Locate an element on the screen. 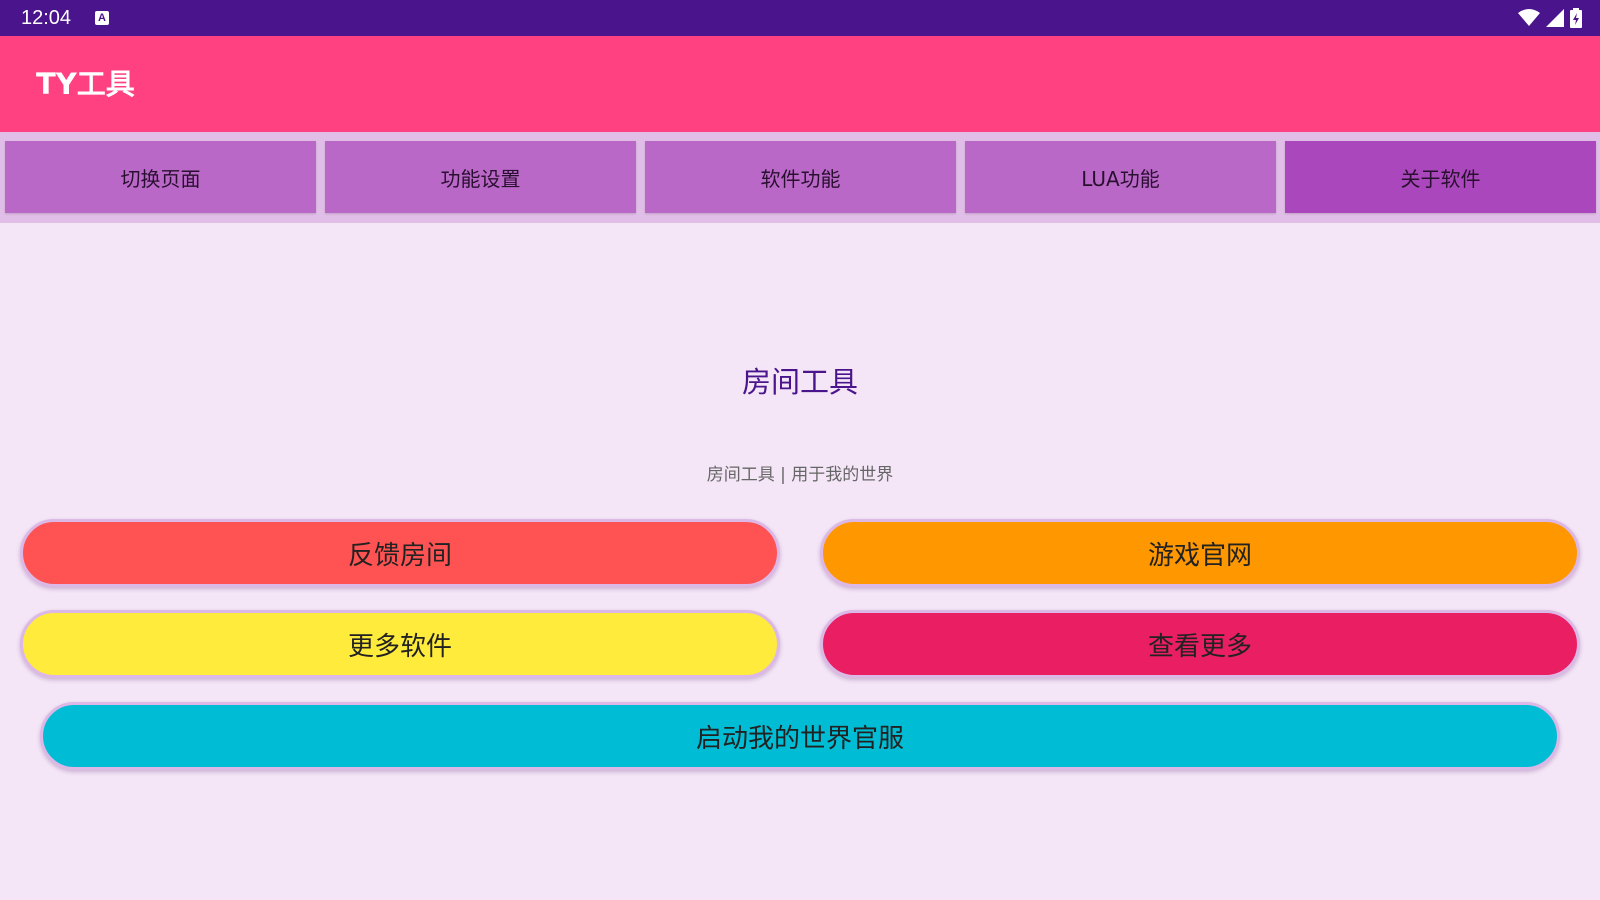 Image resolution: width=1600 pixels, height=900 pixels. tab-about: 关于软件 is located at coordinates (1440, 177).